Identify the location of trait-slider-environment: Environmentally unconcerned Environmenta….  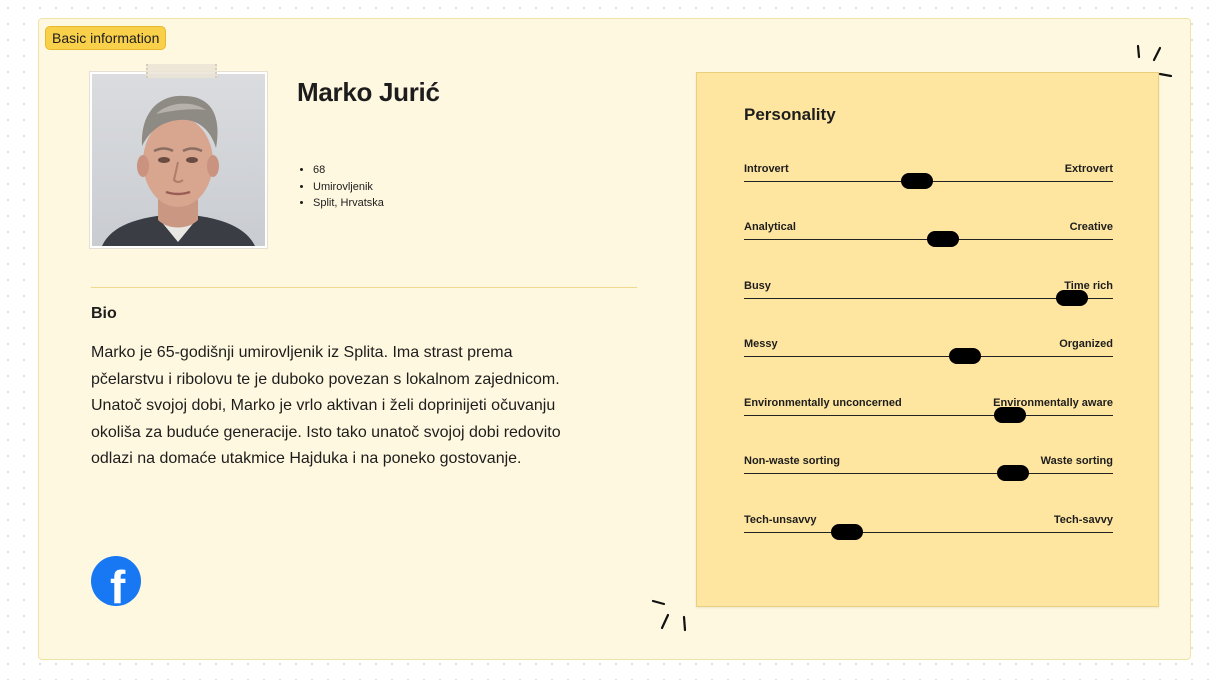
(928, 412).